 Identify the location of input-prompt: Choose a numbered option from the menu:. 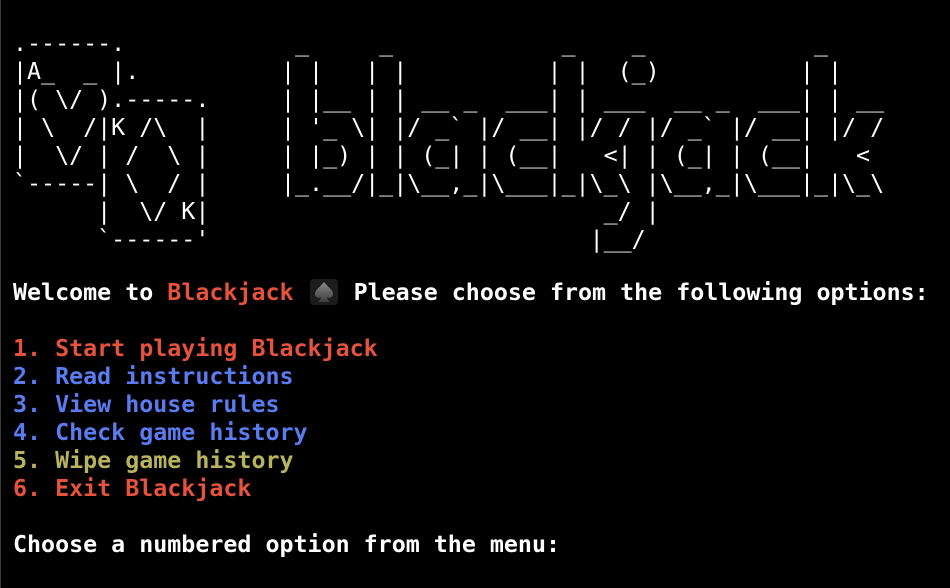
(286, 545).